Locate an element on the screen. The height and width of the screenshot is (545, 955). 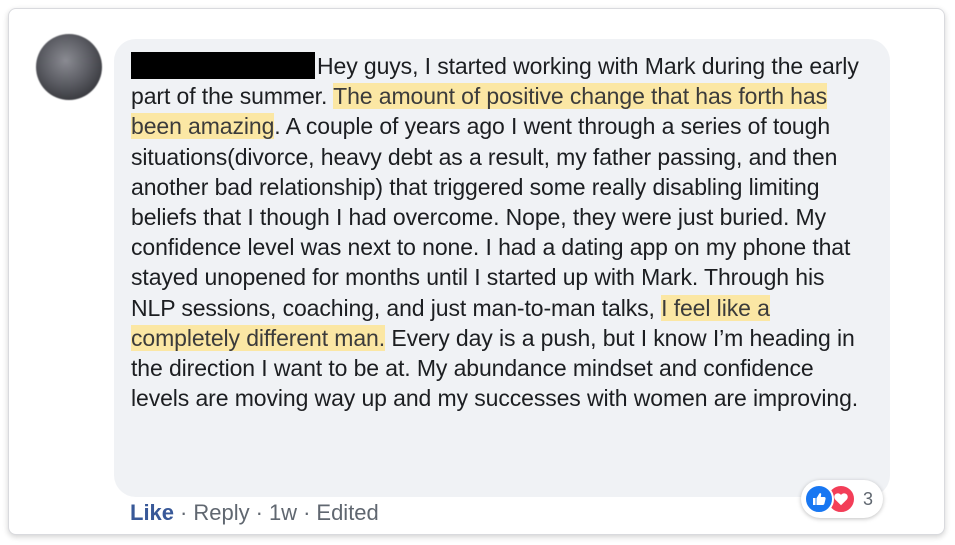
timestamp-link: 1w is located at coordinates (283, 513).